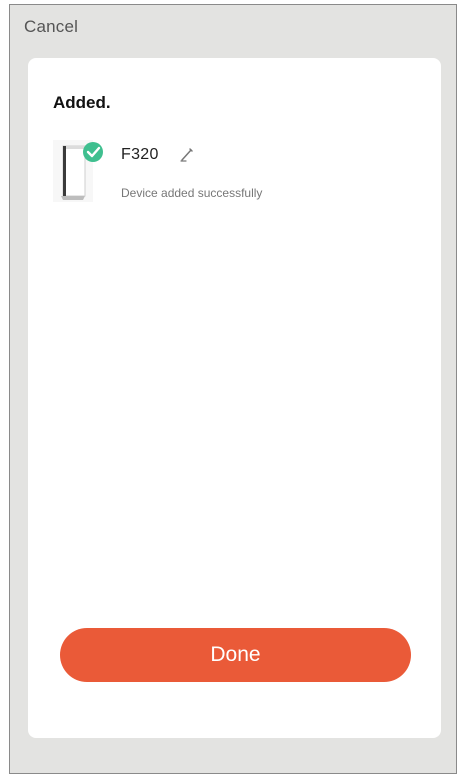 The image size is (464, 776). I want to click on pencil-icon, so click(187, 154).